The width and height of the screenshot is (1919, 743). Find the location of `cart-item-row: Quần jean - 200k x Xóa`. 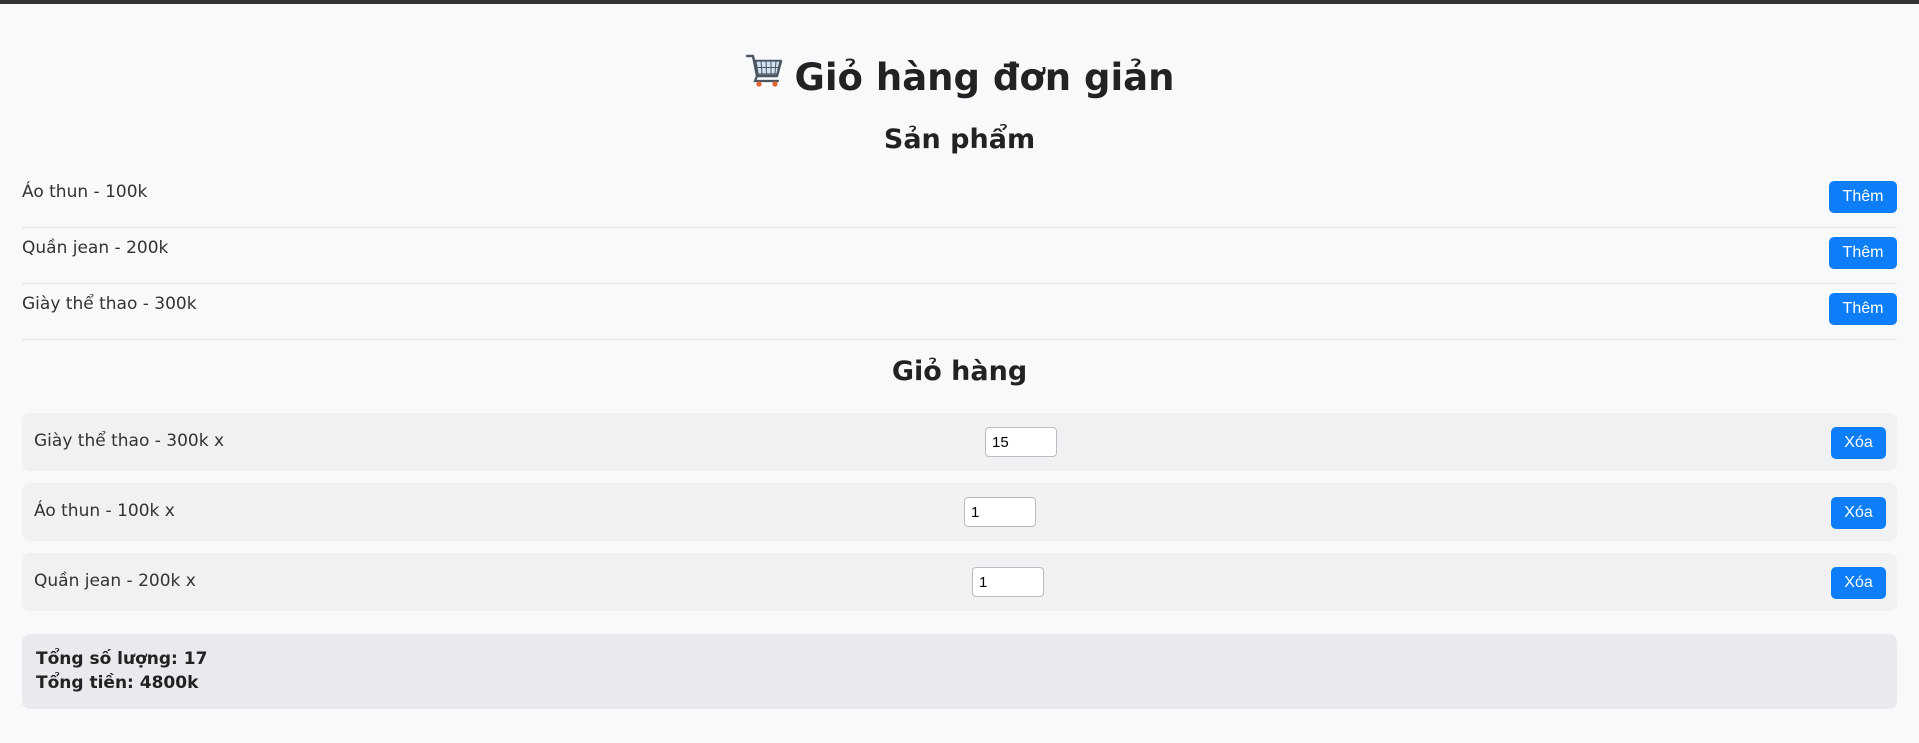

cart-item-row: Quần jean - 200k x Xóa is located at coordinates (959, 582).